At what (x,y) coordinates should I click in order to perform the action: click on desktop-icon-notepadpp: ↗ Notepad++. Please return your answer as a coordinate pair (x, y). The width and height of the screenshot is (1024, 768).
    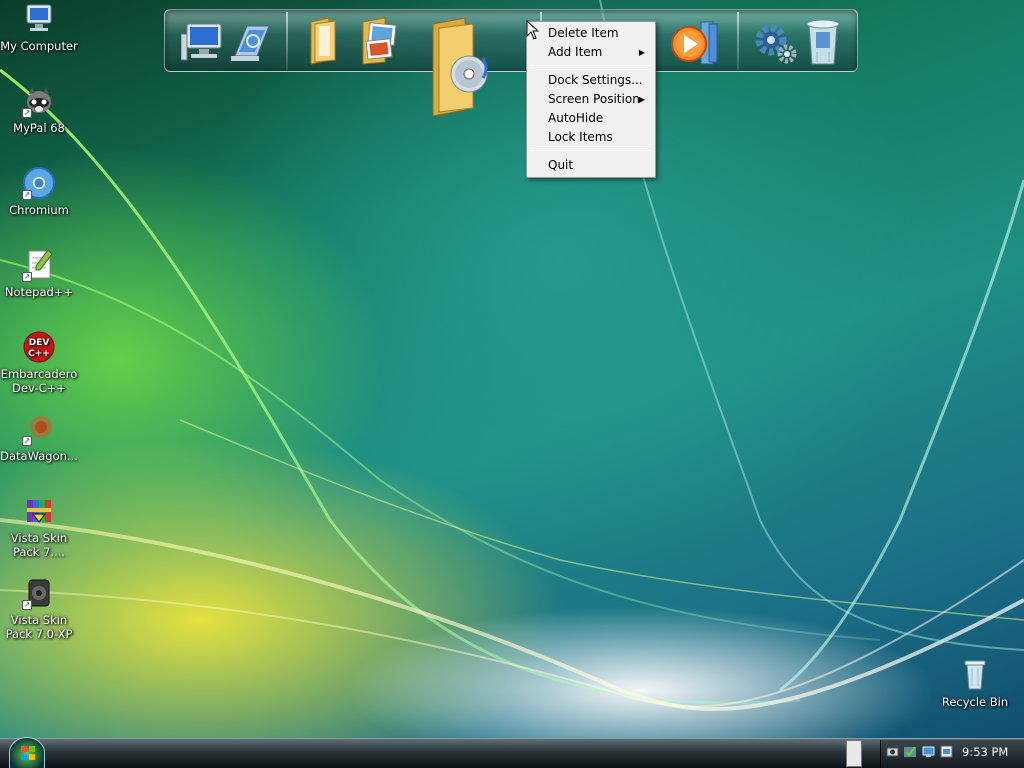
    Looking at the image, I should click on (39, 273).